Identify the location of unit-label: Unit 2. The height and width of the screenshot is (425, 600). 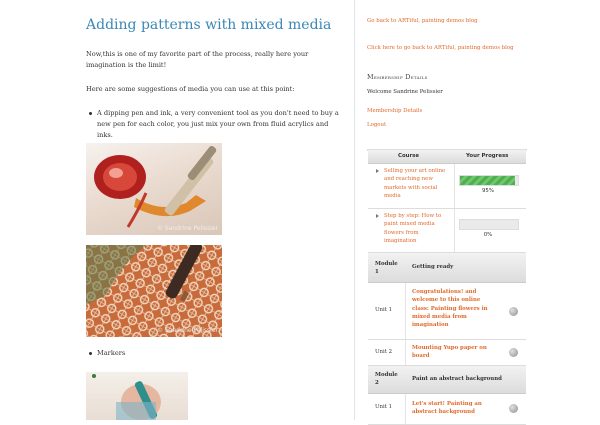
(384, 352).